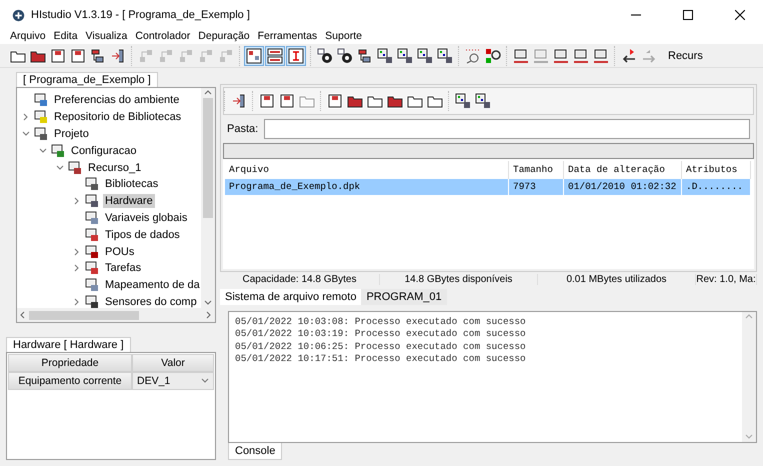 The width and height of the screenshot is (763, 466). I want to click on tree-item: Tipos de dados, so click(142, 235).